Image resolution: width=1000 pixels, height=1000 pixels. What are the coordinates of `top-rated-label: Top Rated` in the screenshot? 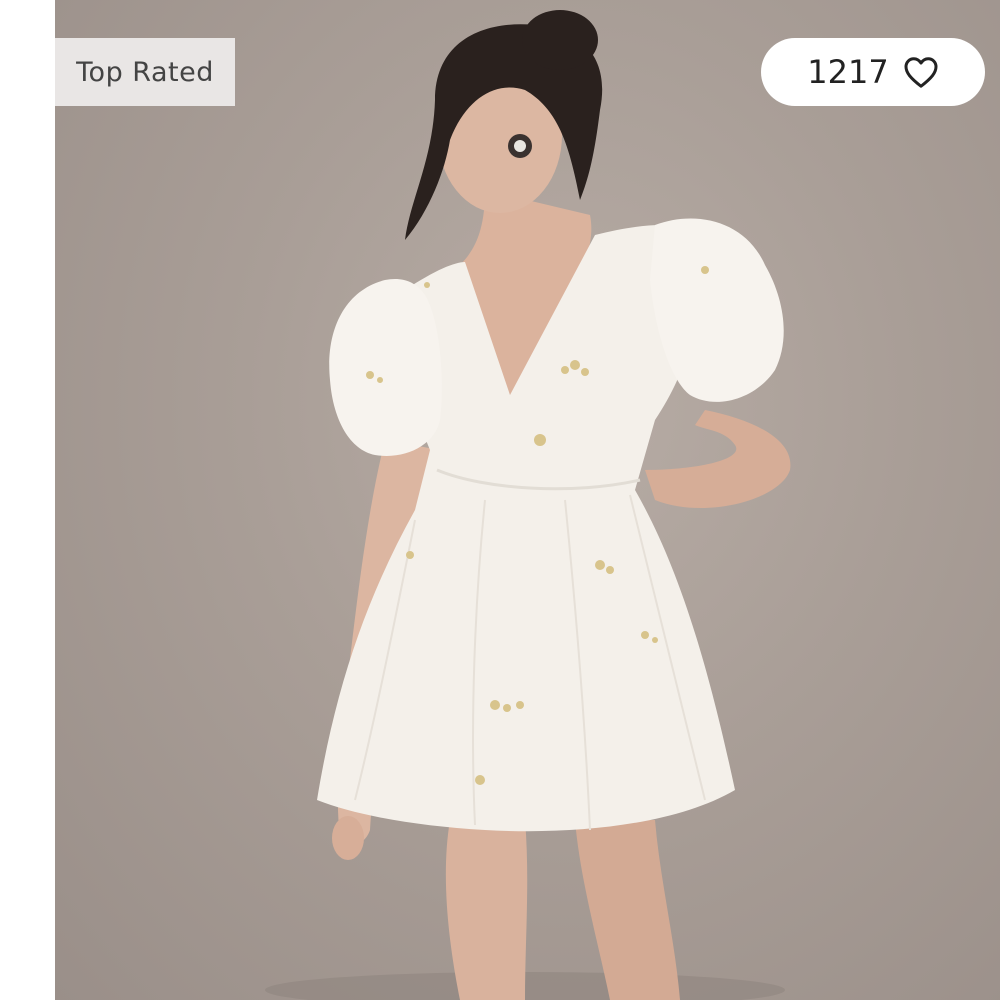 It's located at (145, 72).